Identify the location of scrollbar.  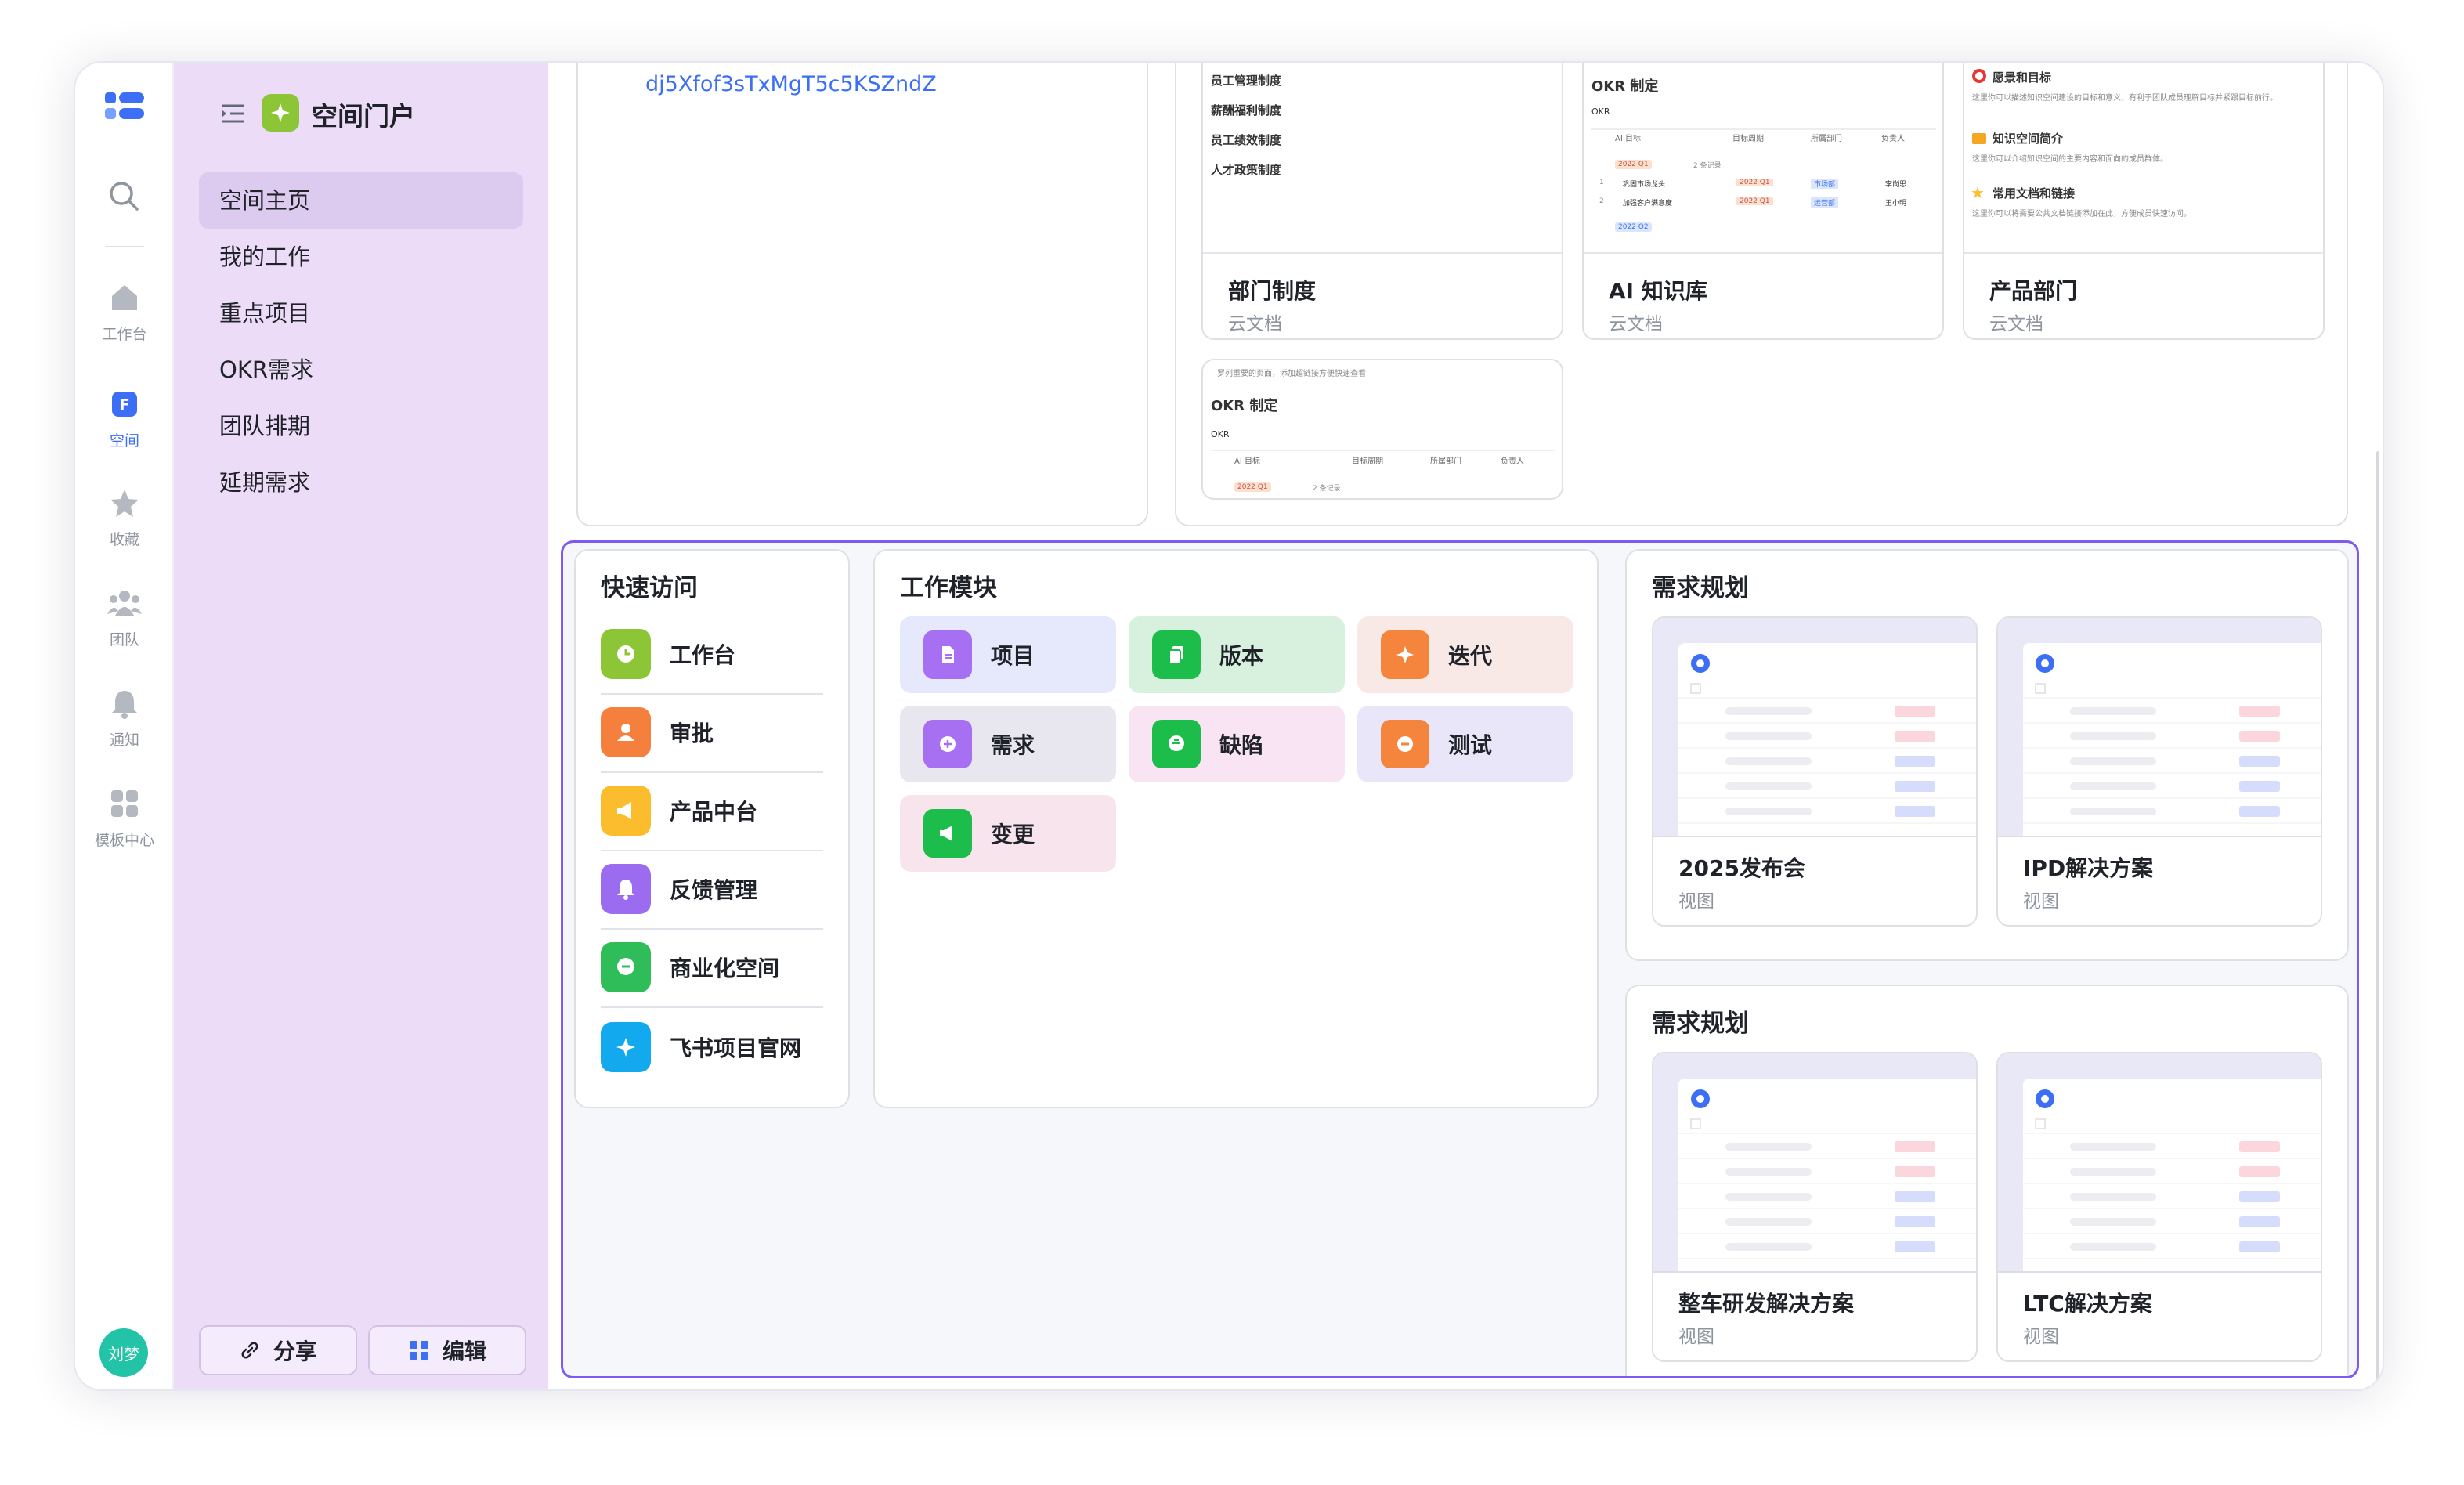
(2377, 920).